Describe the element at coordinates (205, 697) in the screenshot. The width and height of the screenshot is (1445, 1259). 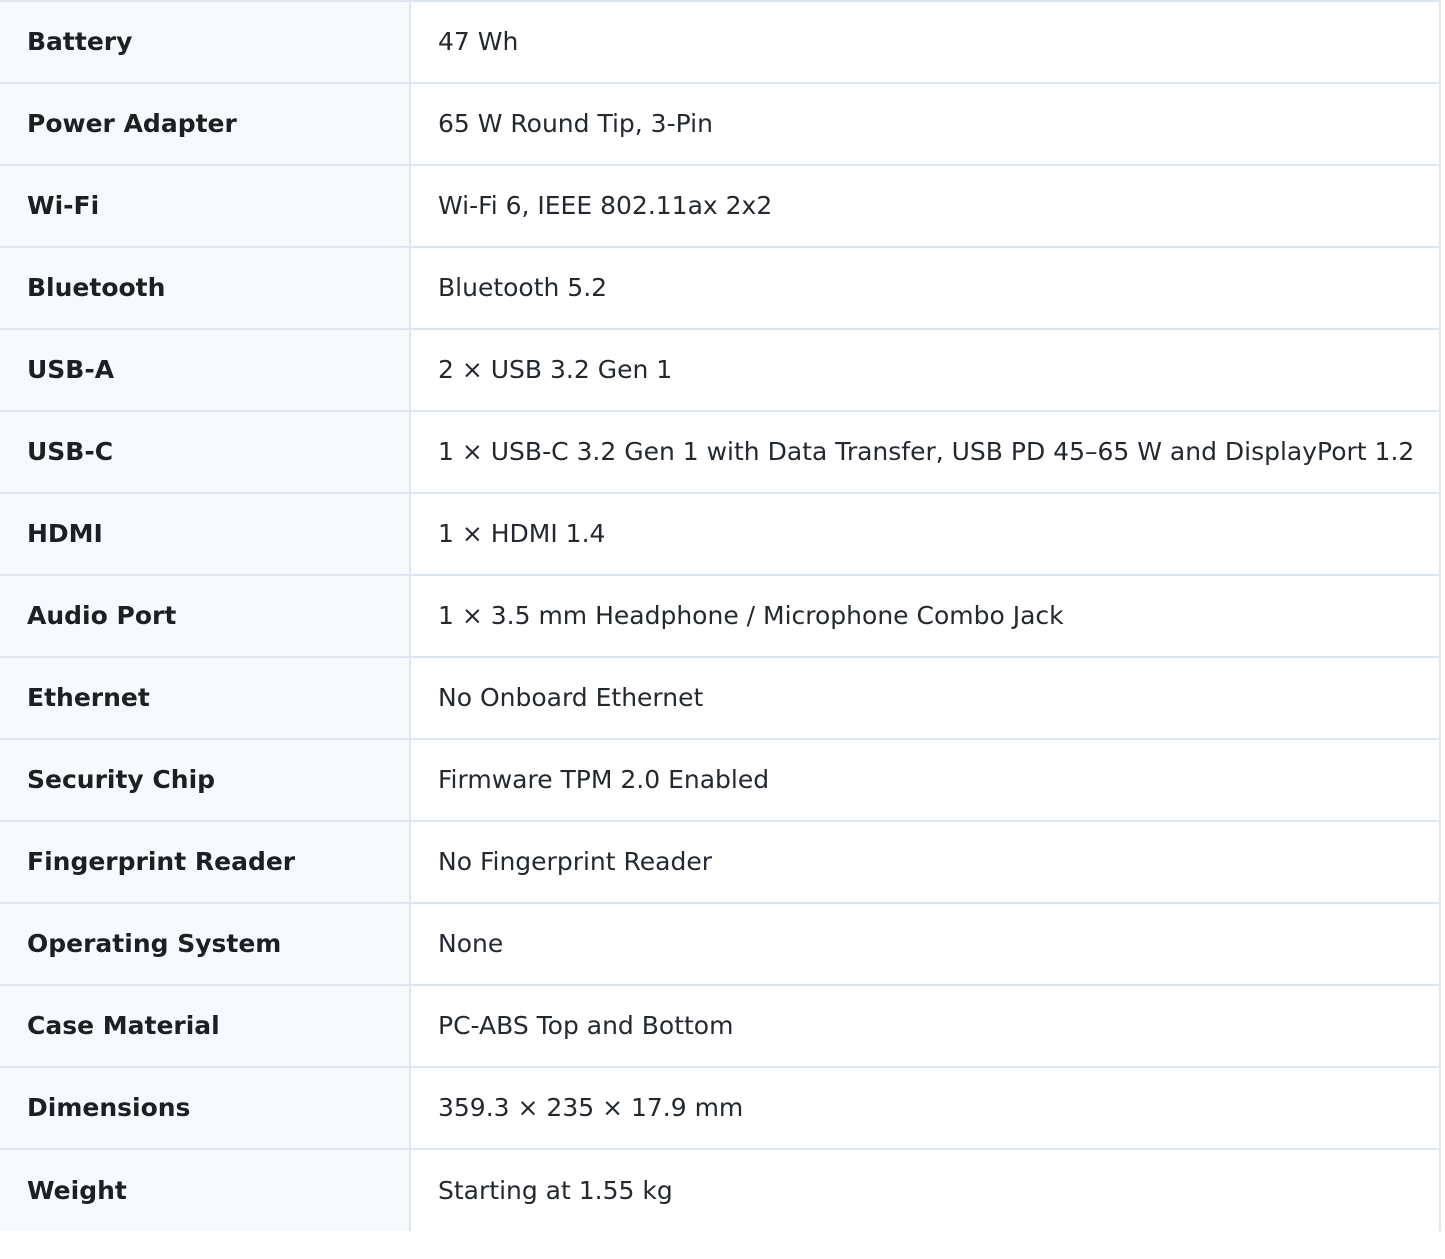
I see `spec-label: Ethernet` at that location.